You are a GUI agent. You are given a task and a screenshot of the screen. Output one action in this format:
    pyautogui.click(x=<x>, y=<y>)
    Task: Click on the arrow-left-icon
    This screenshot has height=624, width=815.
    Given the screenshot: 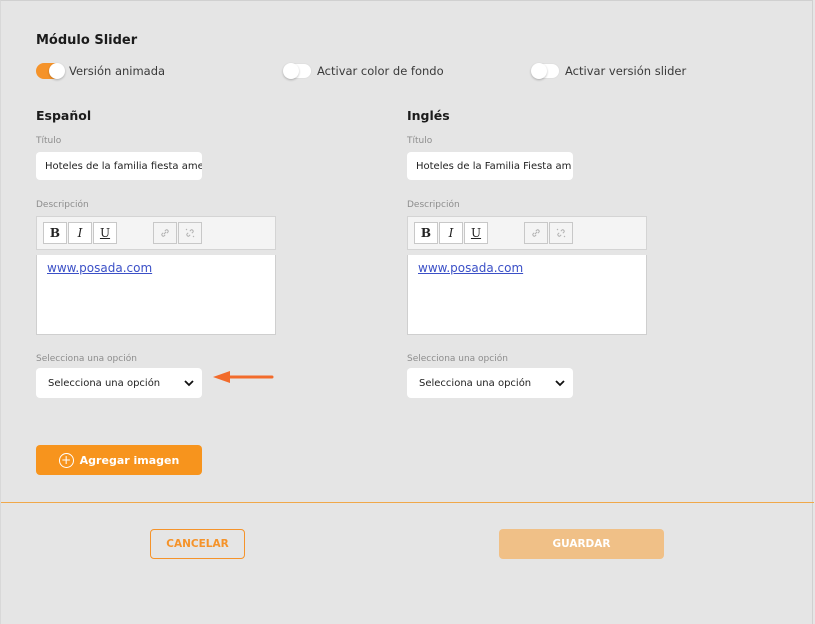 What is the action you would take?
    pyautogui.click(x=243, y=377)
    